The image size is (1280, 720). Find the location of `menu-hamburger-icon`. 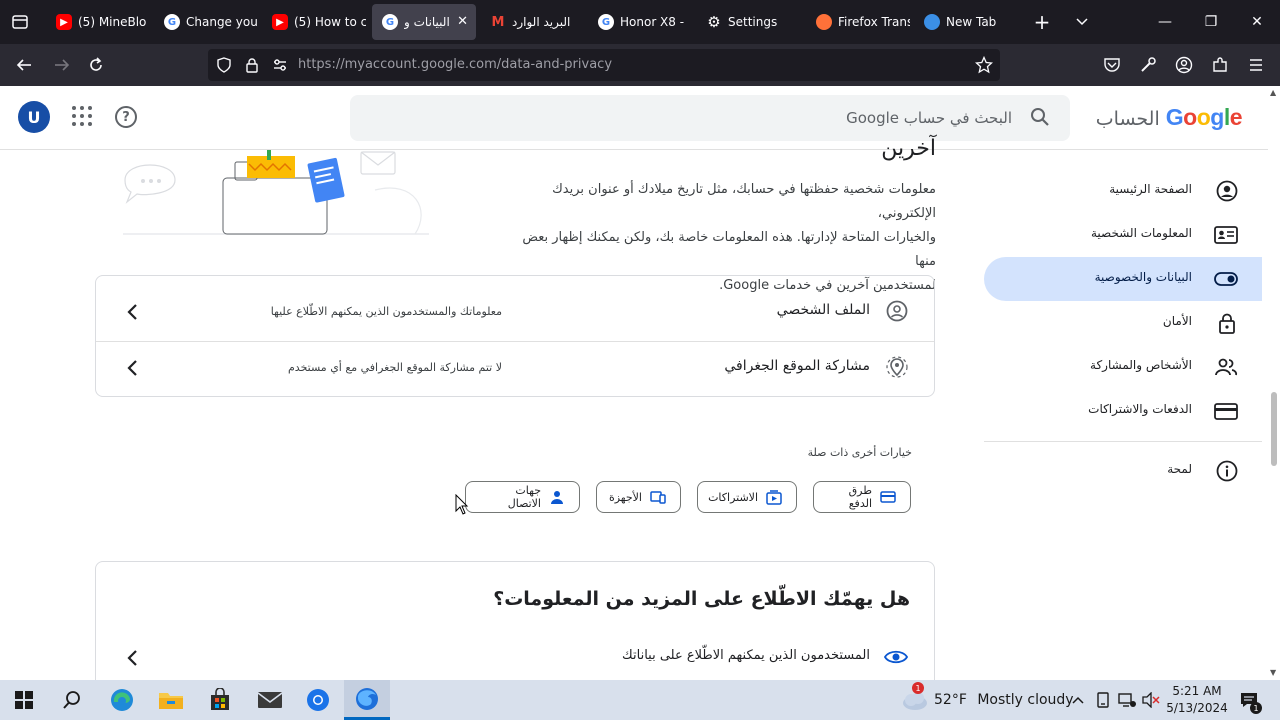

menu-hamburger-icon is located at coordinates (1256, 65).